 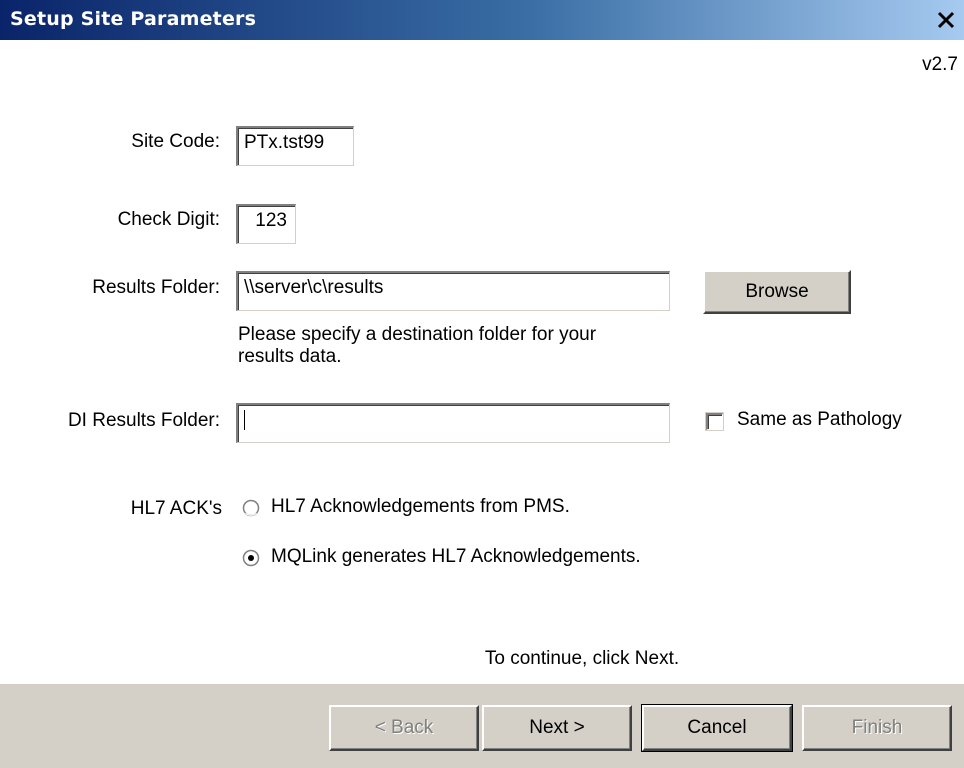 What do you see at coordinates (482, 20) in the screenshot?
I see `title-bar: Setup Site Parameters` at bounding box center [482, 20].